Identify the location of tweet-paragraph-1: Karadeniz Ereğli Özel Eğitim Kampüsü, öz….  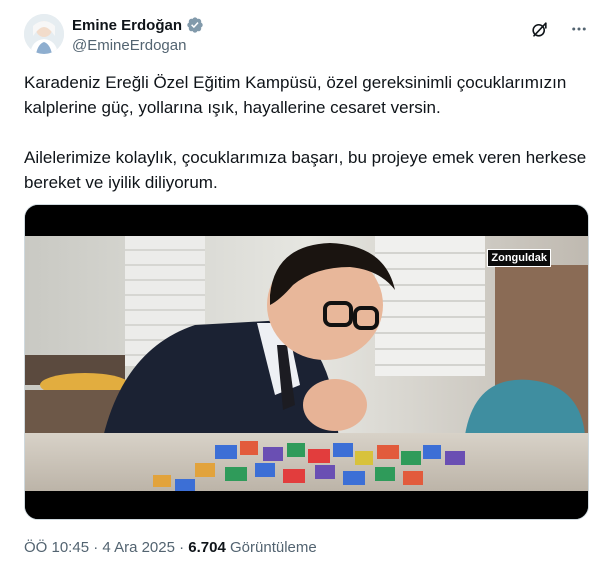
(295, 95).